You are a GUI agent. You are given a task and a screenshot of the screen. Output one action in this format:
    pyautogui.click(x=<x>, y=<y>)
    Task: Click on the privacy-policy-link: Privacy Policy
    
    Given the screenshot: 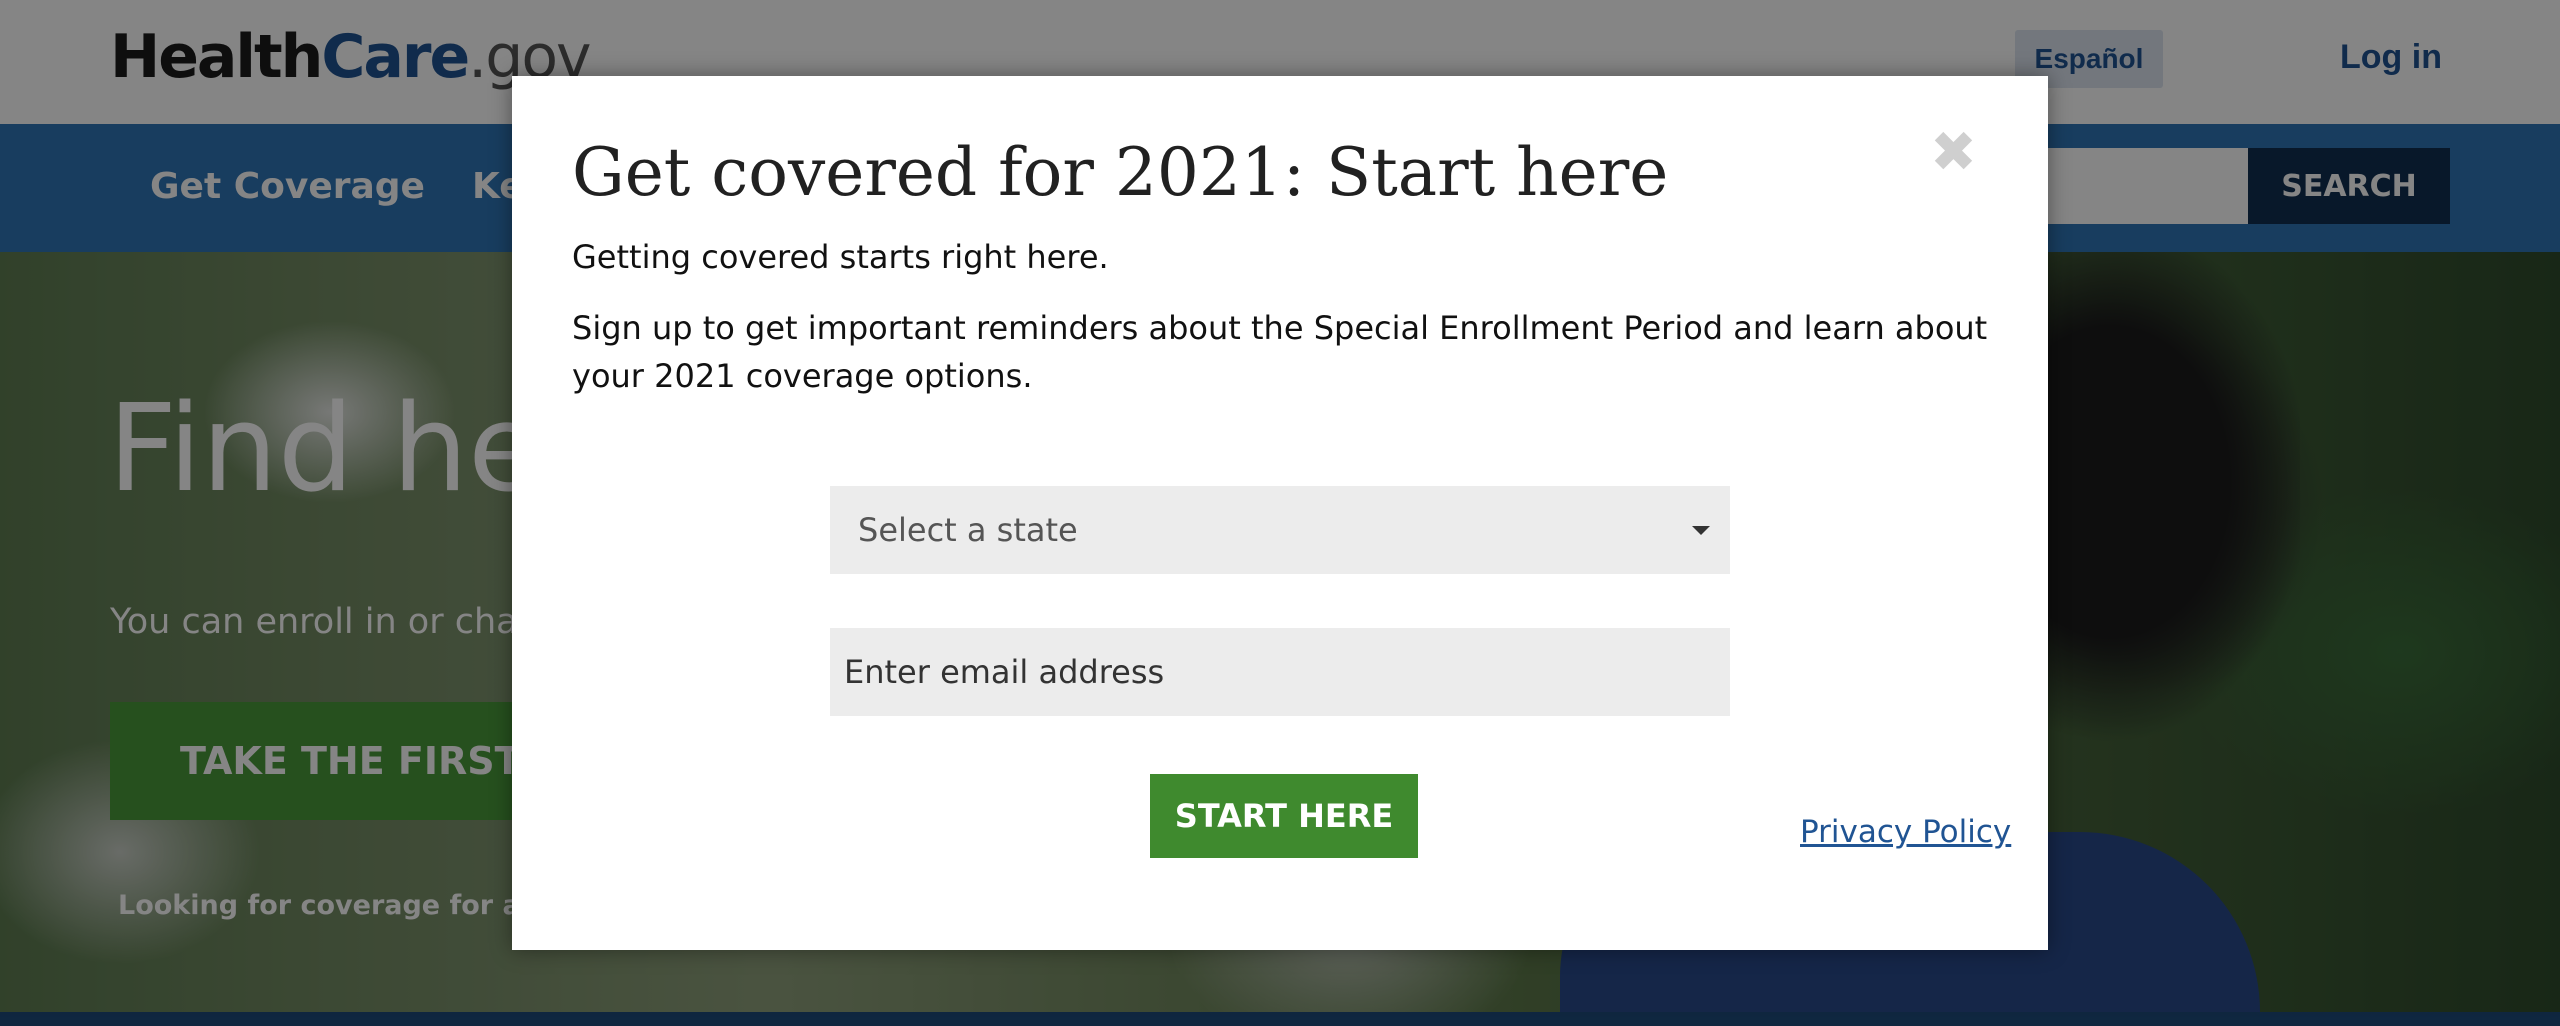 What is the action you would take?
    pyautogui.click(x=1905, y=832)
    